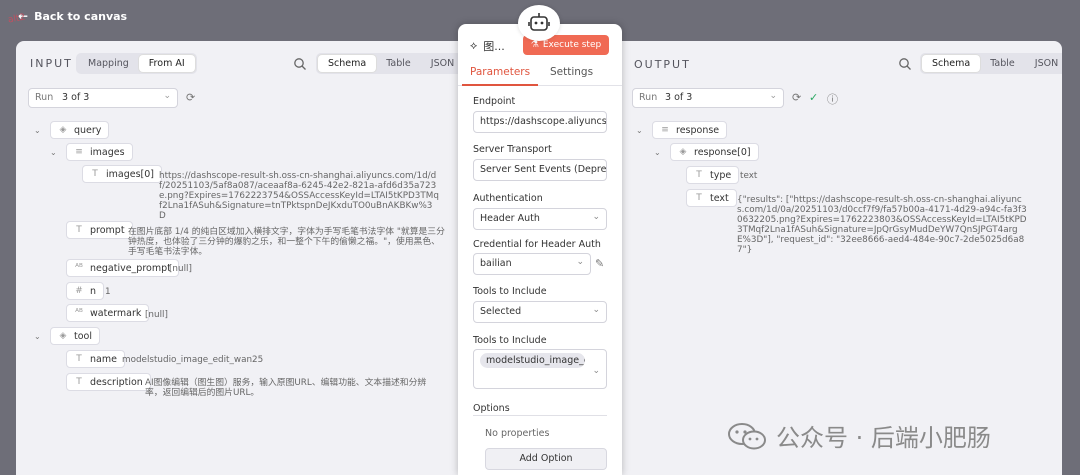 This screenshot has width=1080, height=475. What do you see at coordinates (91, 152) in the screenshot?
I see `tree-node-images: ⌄ ≡ images` at bounding box center [91, 152].